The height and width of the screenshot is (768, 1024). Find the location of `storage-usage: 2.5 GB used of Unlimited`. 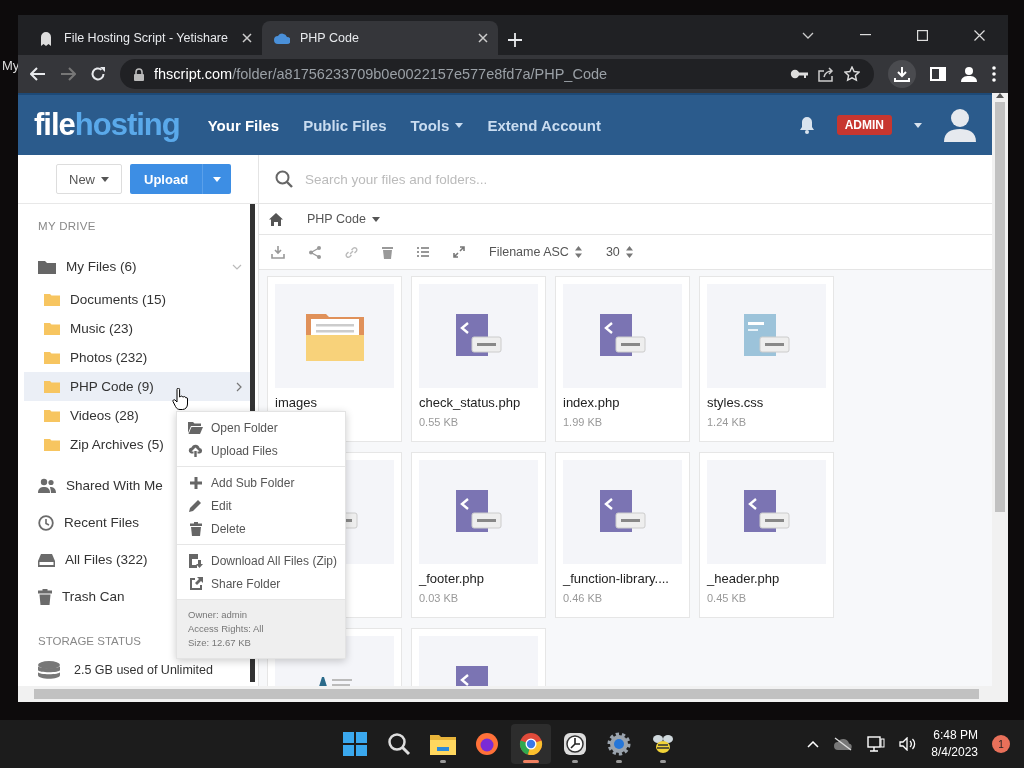

storage-usage: 2.5 GB used of Unlimited is located at coordinates (143, 670).